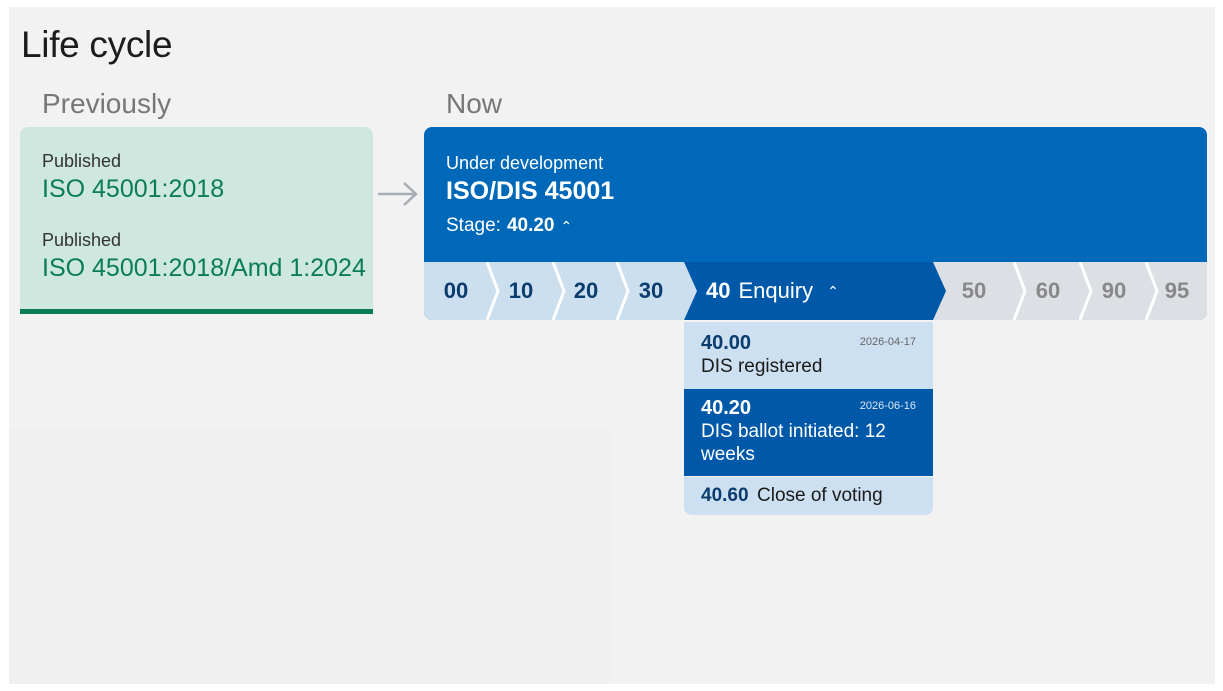 The image size is (1223, 691). I want to click on stage-toggle: Stage: 40.20 ⌃, so click(509, 226).